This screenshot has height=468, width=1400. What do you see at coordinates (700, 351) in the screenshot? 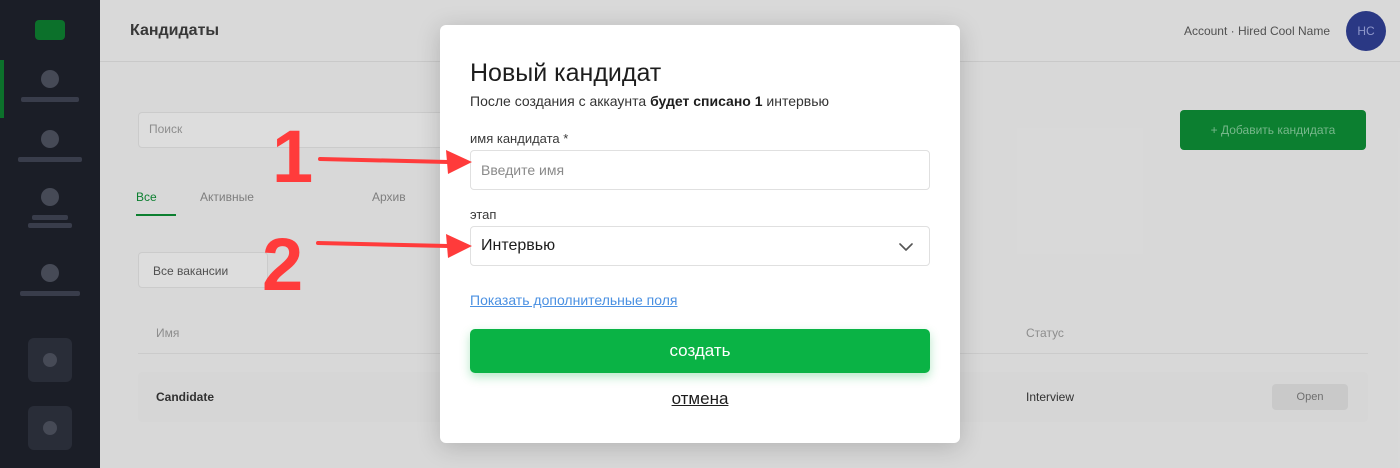
I see `create-button: создать` at bounding box center [700, 351].